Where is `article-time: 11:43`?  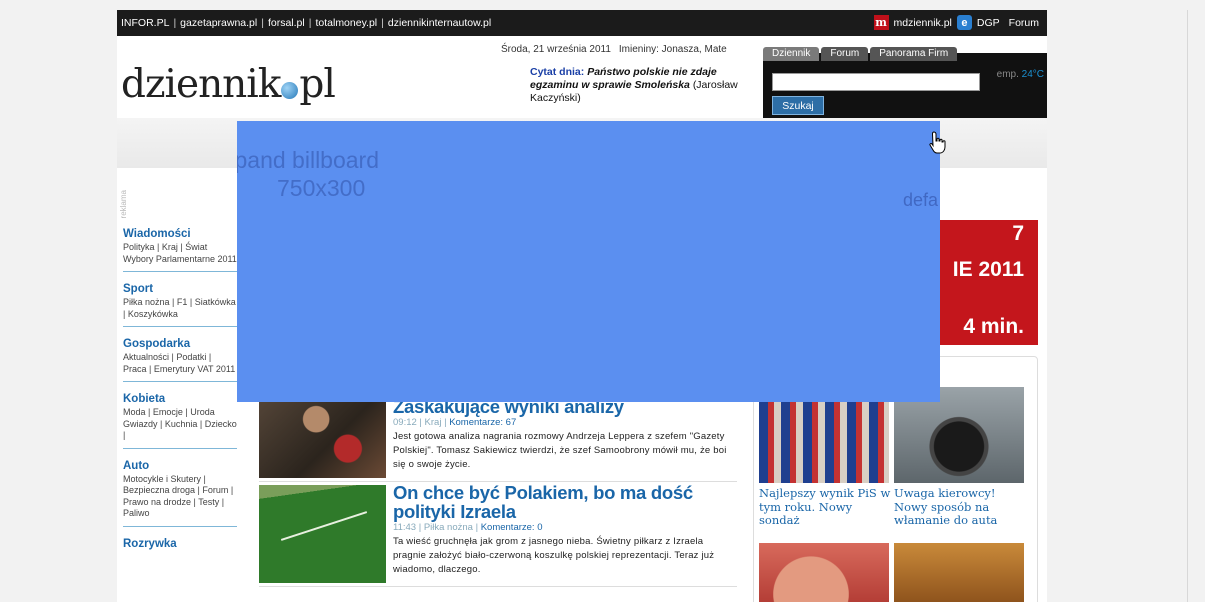 article-time: 11:43 is located at coordinates (405, 527).